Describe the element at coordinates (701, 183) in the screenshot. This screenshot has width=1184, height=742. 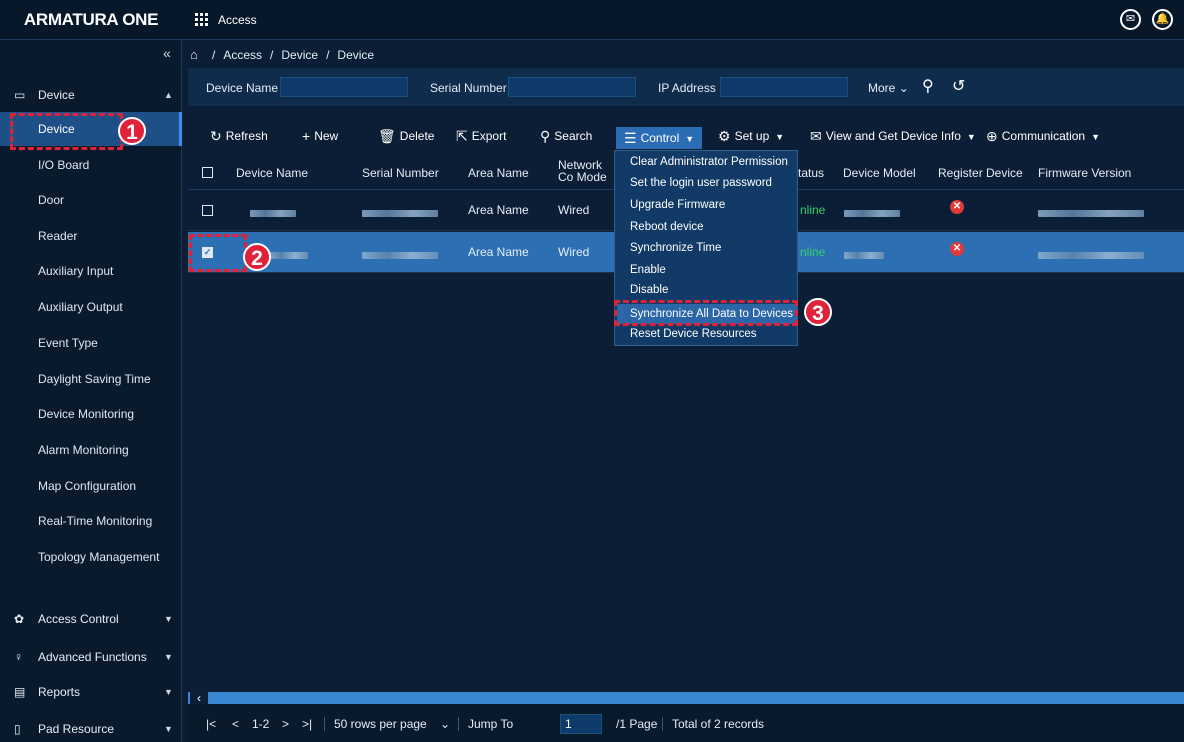
I see `menu-item-set-login-password: Set the login user password` at that location.